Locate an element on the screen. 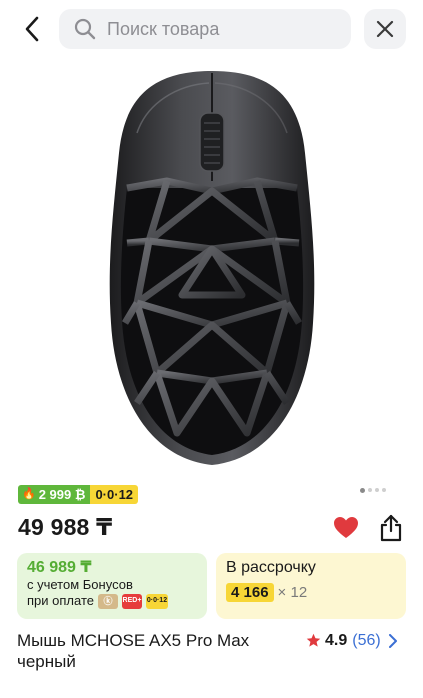  favorite-button is located at coordinates (346, 528).